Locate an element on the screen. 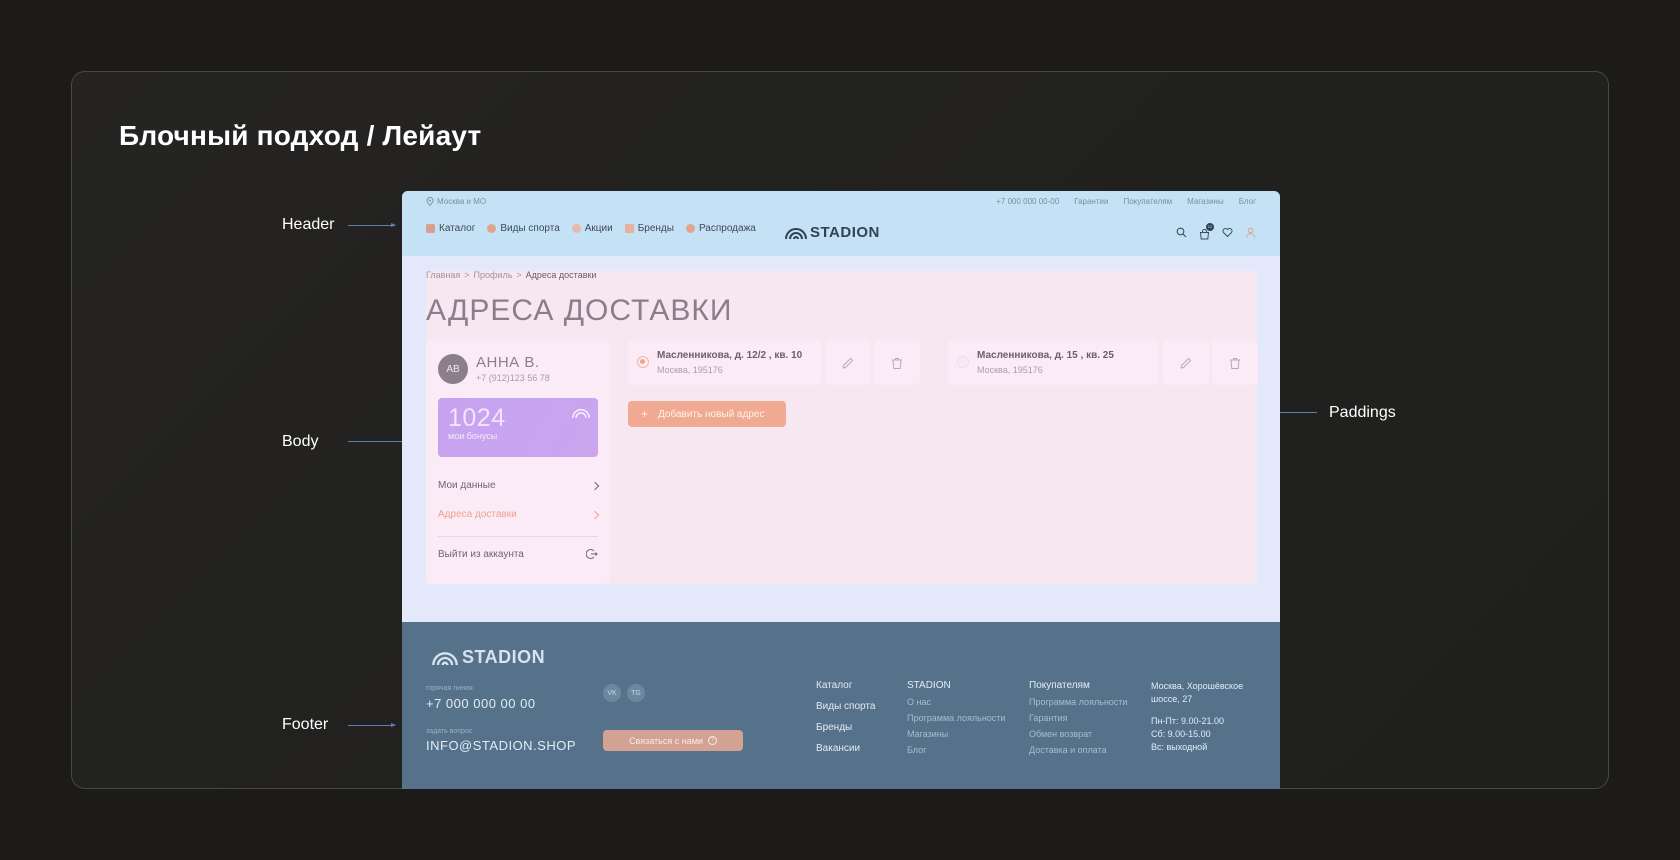 This screenshot has height=860, width=1680. breadcrumb-home: Главная is located at coordinates (443, 275).